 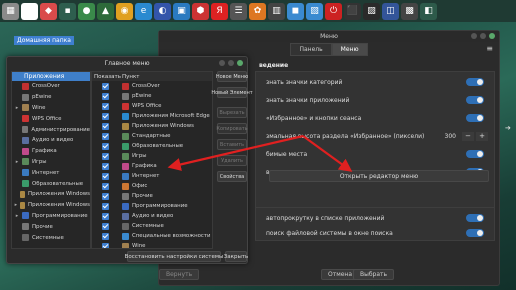 I want to click on revert-button: Вернуть, so click(x=179, y=274).